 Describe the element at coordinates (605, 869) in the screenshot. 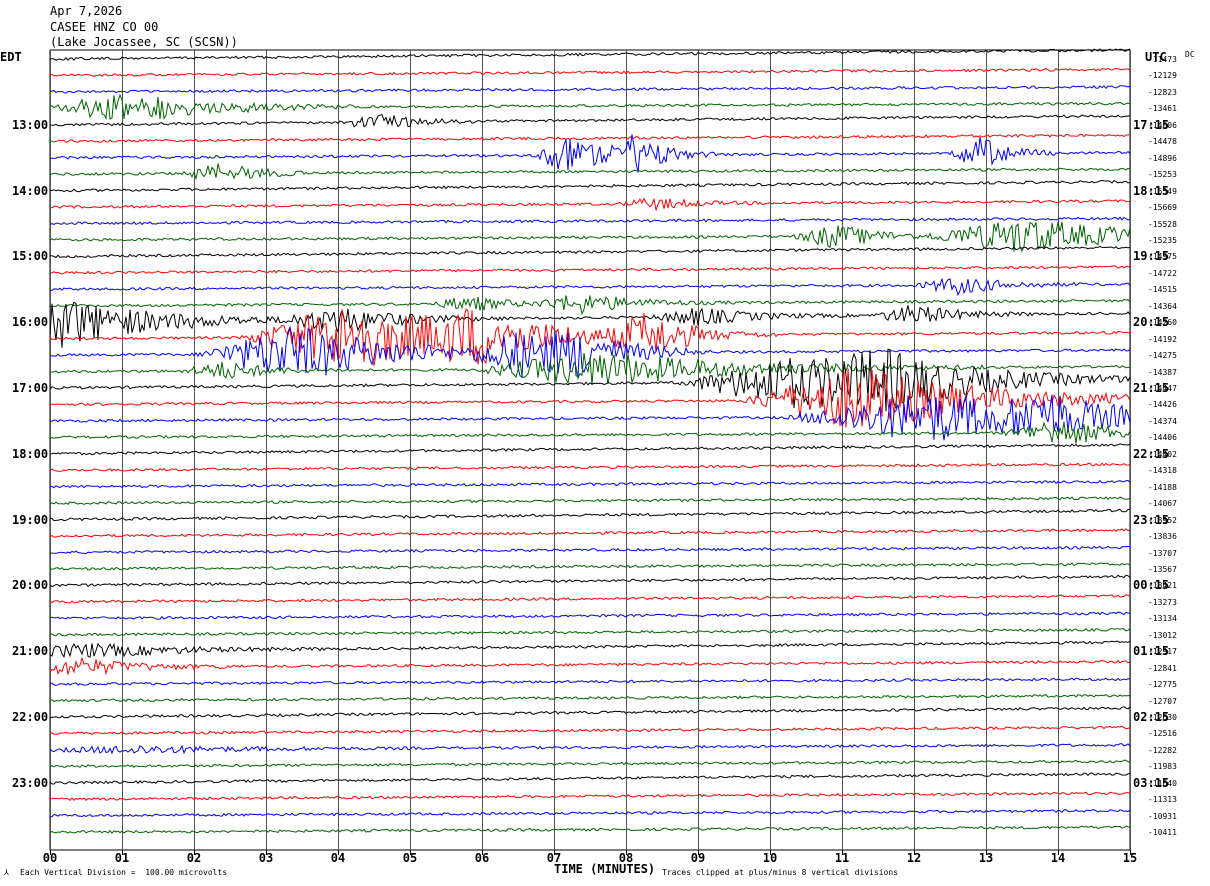

I see `x-axis-title: TIME (MINUTES)` at that location.